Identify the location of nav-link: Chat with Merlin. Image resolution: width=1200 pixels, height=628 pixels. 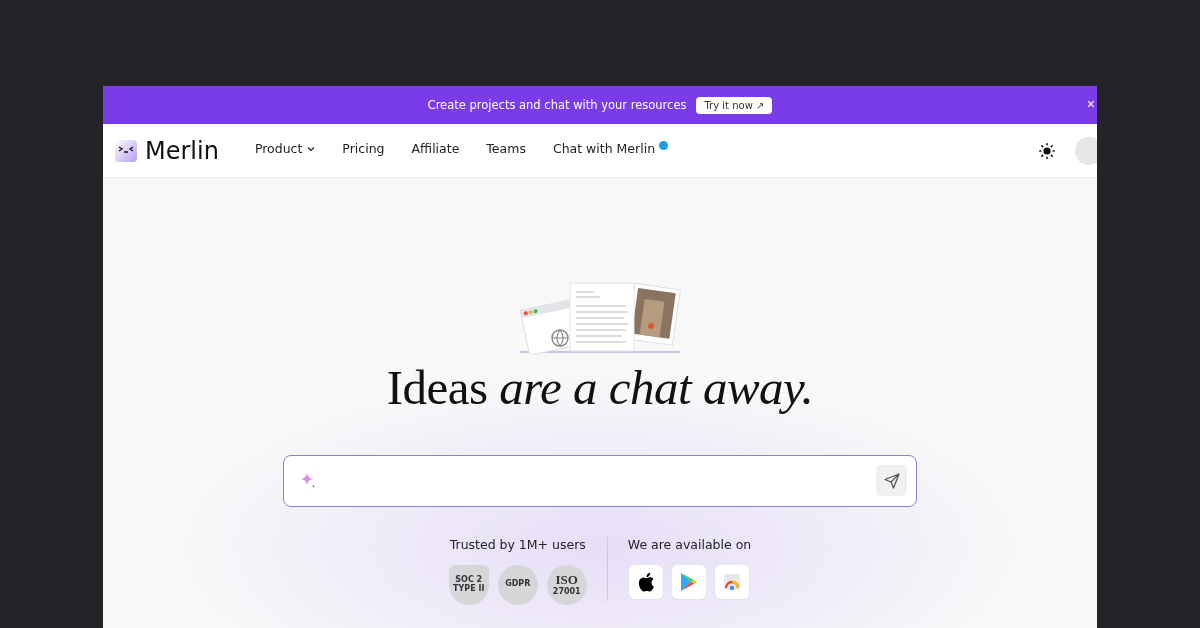
(610, 146).